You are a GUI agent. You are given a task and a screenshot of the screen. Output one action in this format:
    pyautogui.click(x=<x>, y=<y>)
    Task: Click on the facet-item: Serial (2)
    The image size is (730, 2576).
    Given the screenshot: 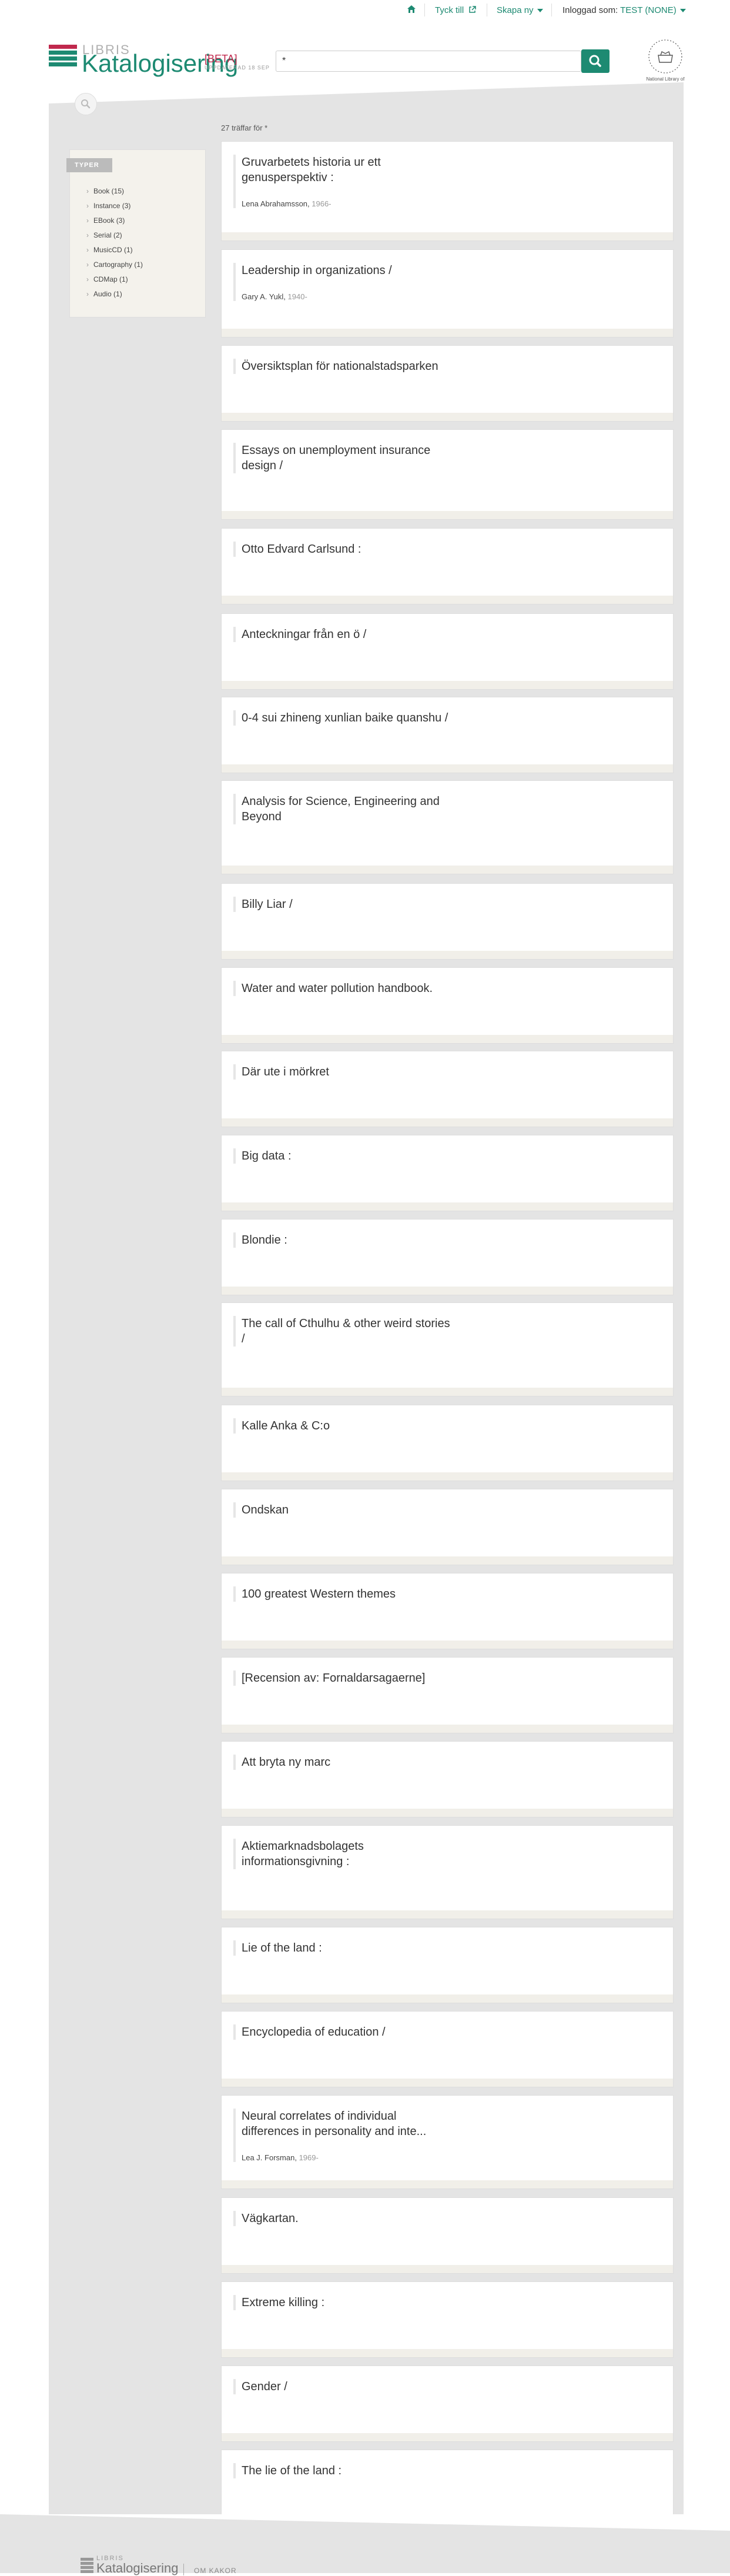 What is the action you would take?
    pyautogui.click(x=114, y=235)
    